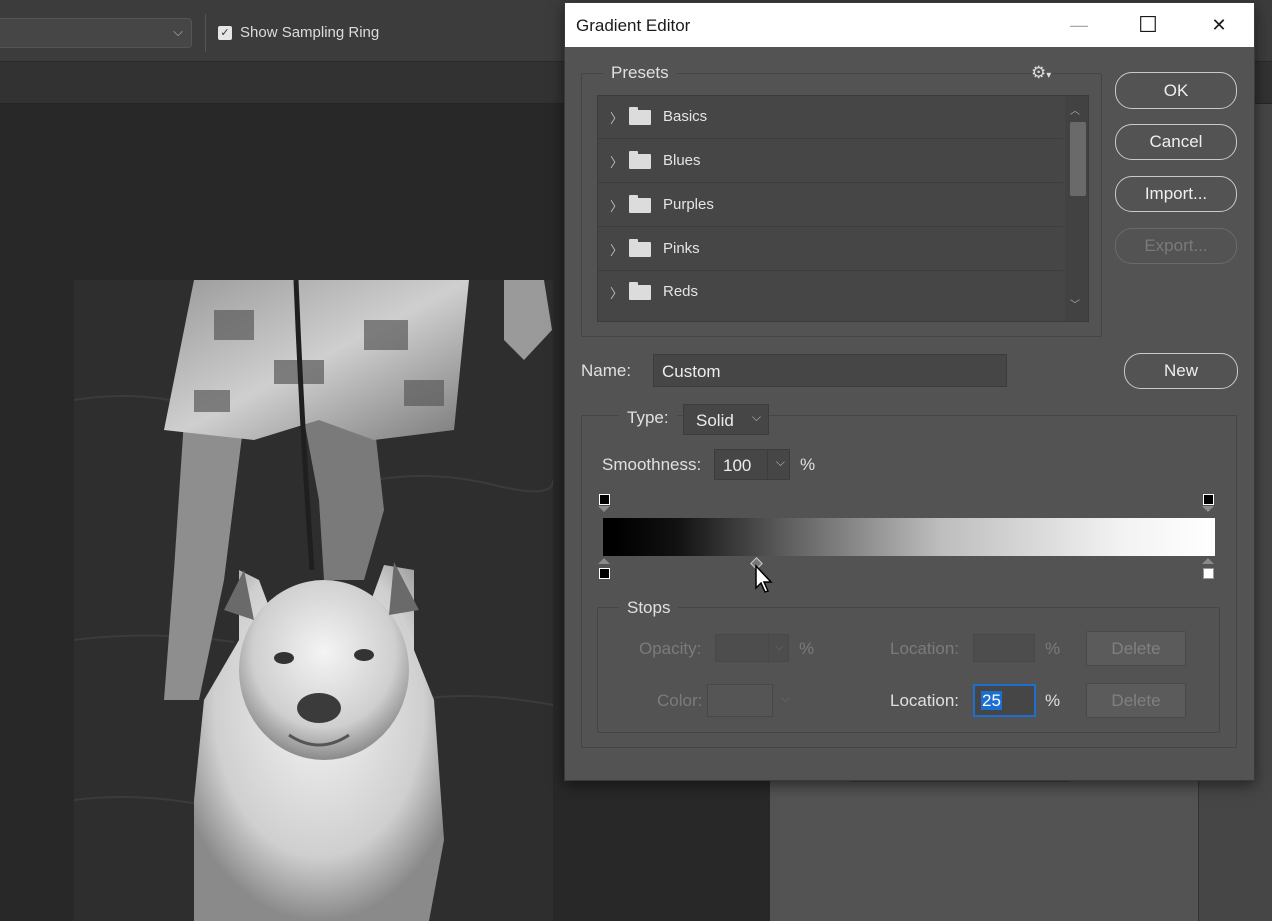 This screenshot has height=921, width=1272. What do you see at coordinates (924, 700) in the screenshot?
I see `color-location-label: Location:` at bounding box center [924, 700].